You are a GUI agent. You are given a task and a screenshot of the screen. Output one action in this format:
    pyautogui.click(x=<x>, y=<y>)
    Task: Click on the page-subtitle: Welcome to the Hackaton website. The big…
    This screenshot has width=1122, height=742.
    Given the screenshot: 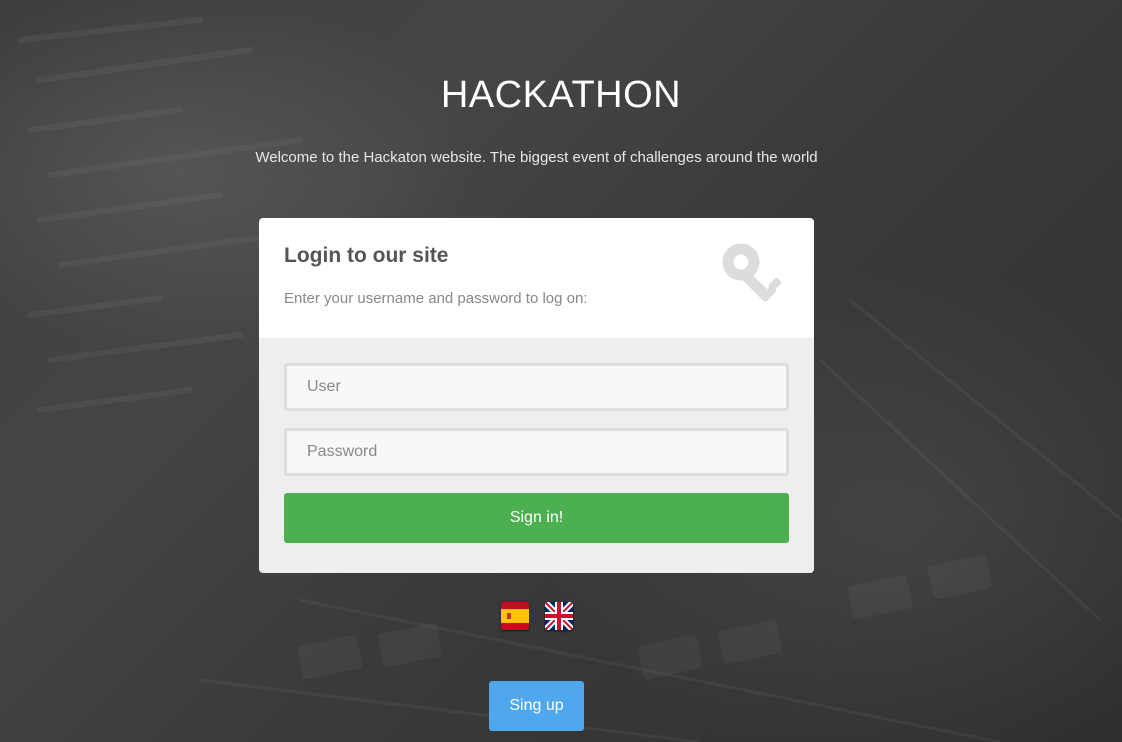 What is the action you would take?
    pyautogui.click(x=536, y=157)
    